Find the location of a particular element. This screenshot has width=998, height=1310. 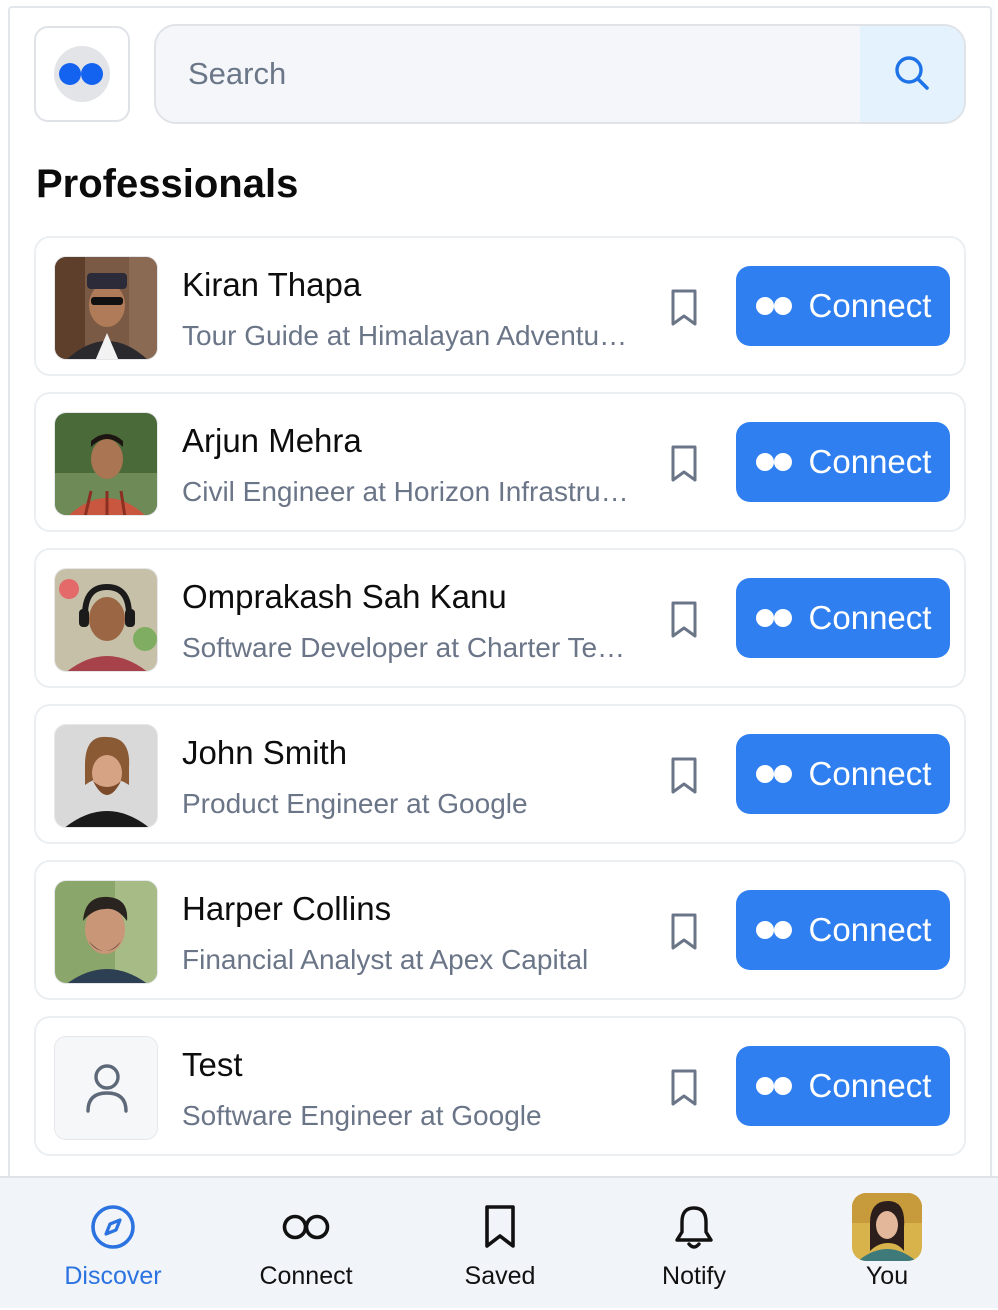

search-icon is located at coordinates (912, 74).